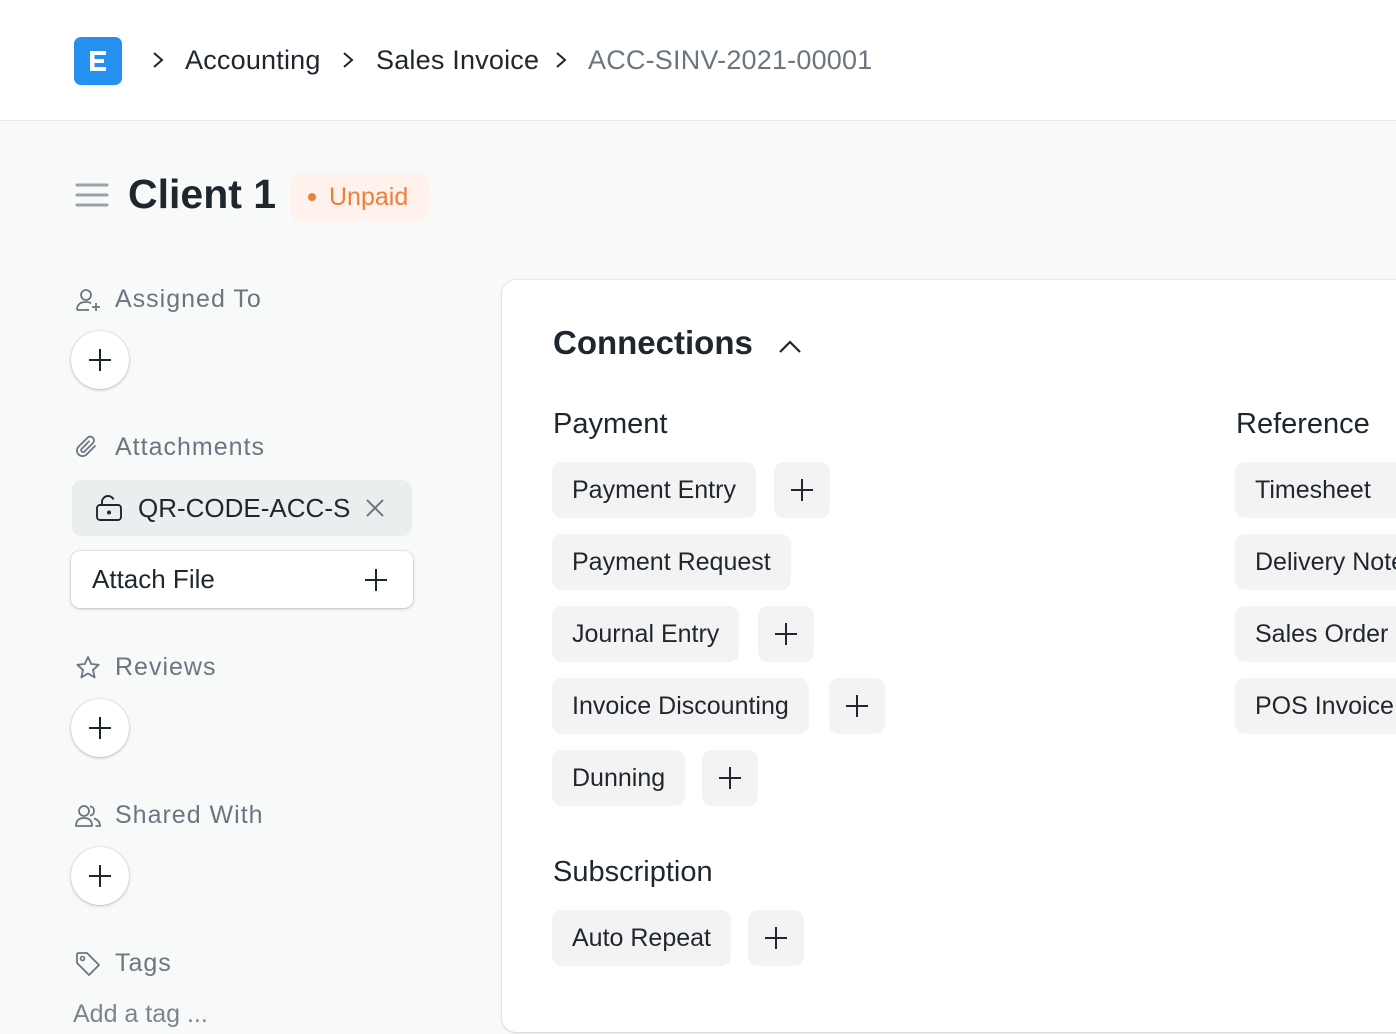 The width and height of the screenshot is (1396, 1034). What do you see at coordinates (375, 508) in the screenshot?
I see `close-icon` at bounding box center [375, 508].